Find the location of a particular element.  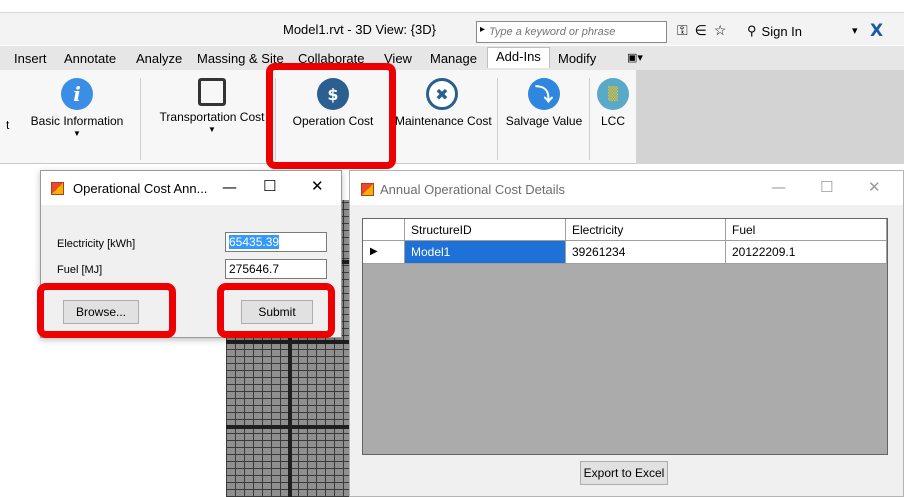

title-icons: ⚿ ∈ ☆ is located at coordinates (701, 30).